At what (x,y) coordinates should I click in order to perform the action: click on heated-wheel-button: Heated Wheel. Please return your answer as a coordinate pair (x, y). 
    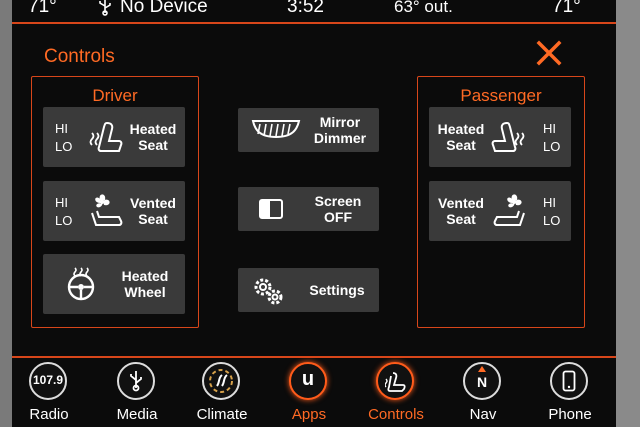
    Looking at the image, I should click on (114, 284).